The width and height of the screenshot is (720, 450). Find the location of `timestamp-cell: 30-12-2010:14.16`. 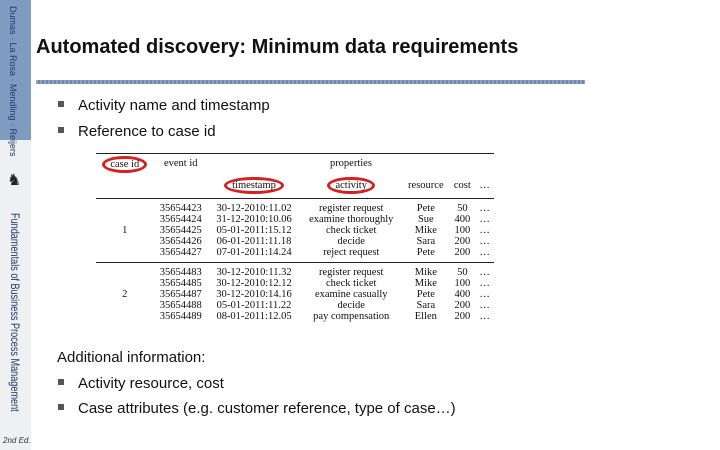

timestamp-cell: 30-12-2010:14.16 is located at coordinates (254, 294).